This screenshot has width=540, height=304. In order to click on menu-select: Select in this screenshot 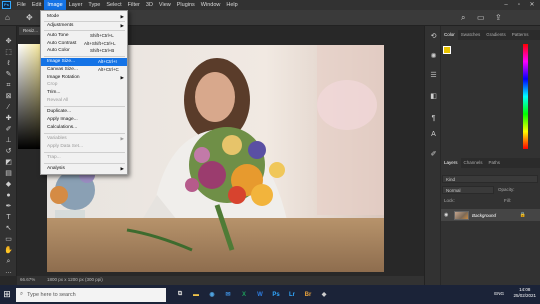, I will do `click(113, 5)`.